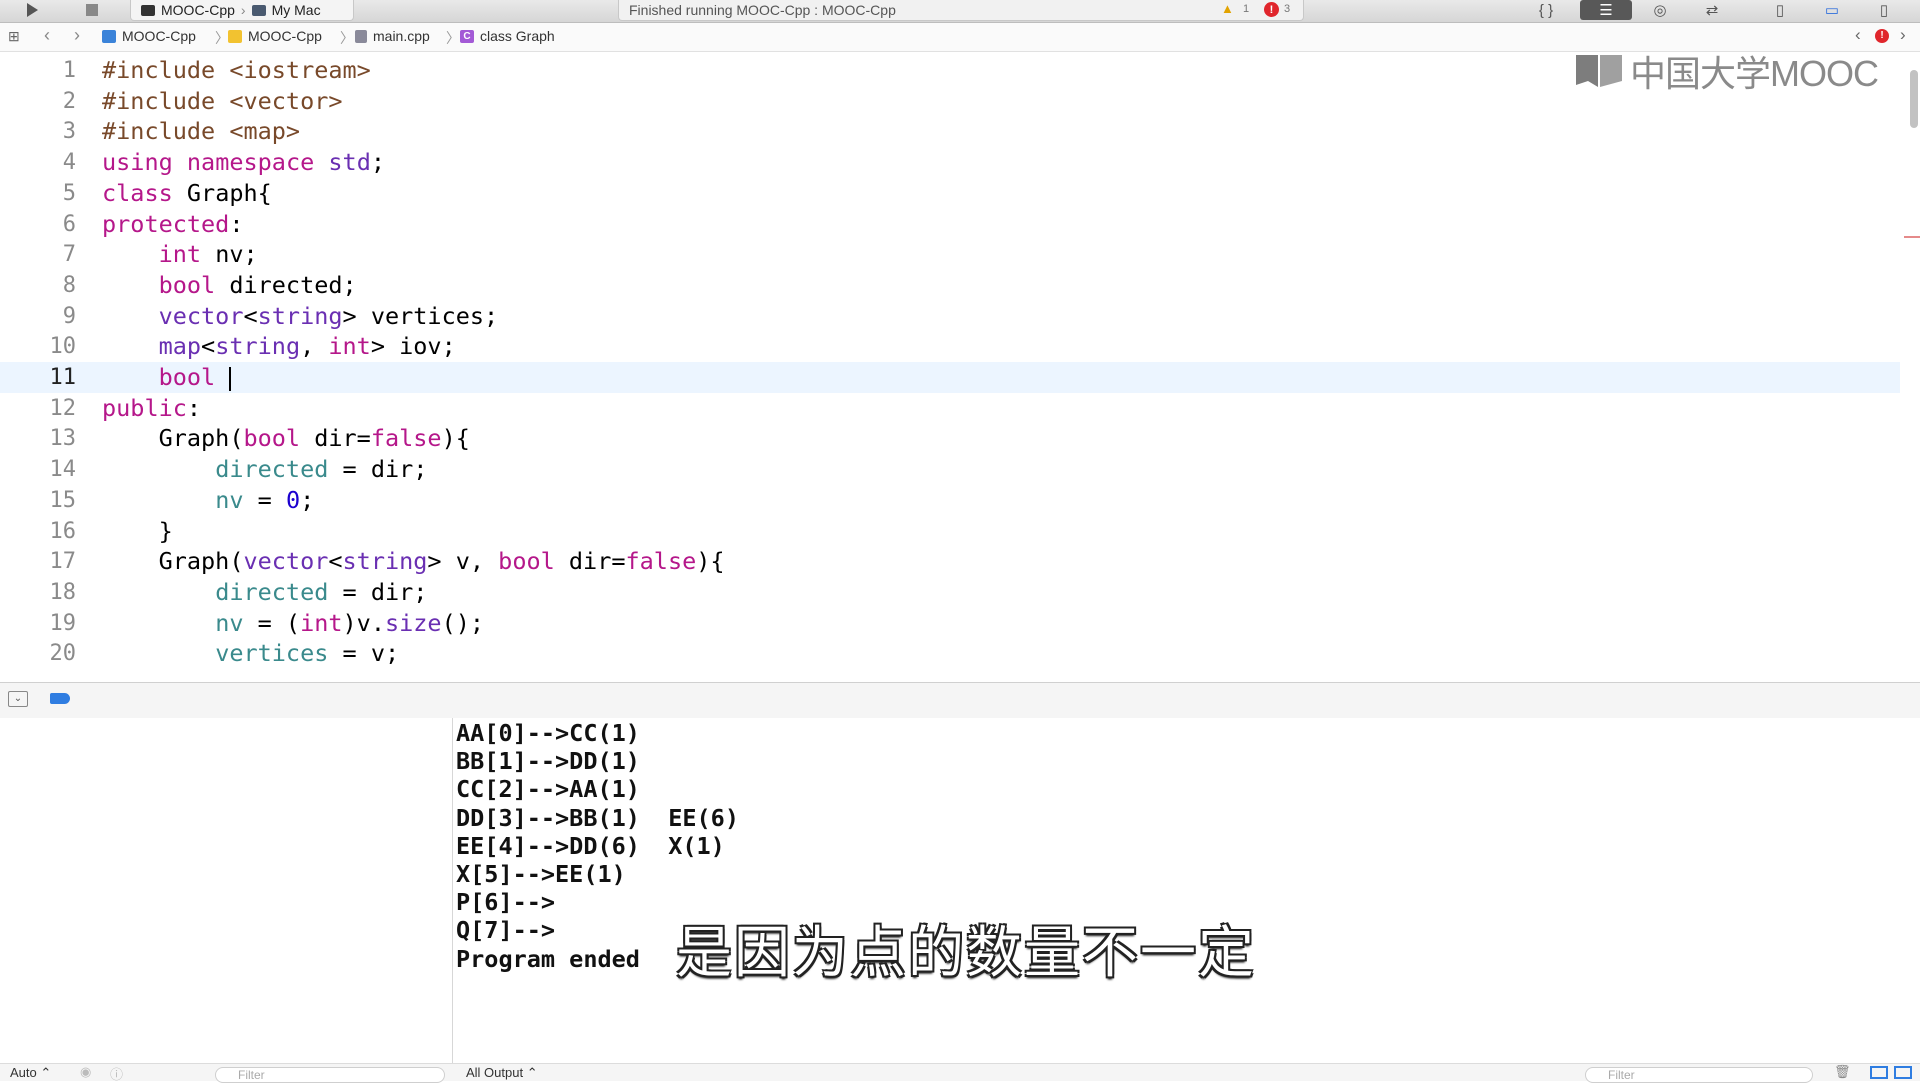 The image size is (1920, 1083). What do you see at coordinates (1699, 1075) in the screenshot?
I see `console-filter-input: Filter` at bounding box center [1699, 1075].